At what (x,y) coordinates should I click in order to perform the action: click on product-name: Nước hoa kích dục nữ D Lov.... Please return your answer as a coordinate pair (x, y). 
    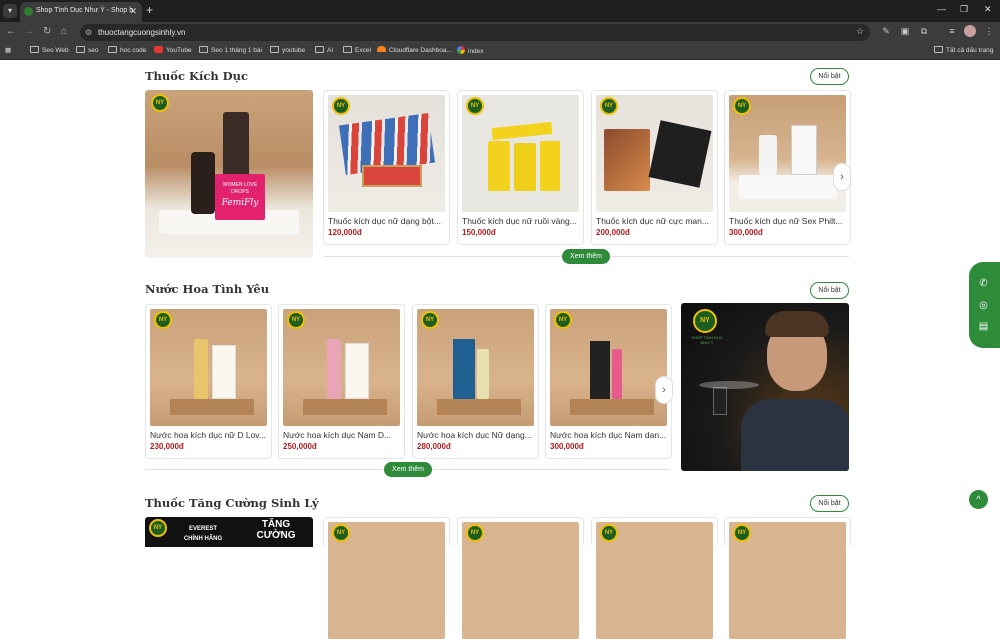
    Looking at the image, I should click on (209, 435).